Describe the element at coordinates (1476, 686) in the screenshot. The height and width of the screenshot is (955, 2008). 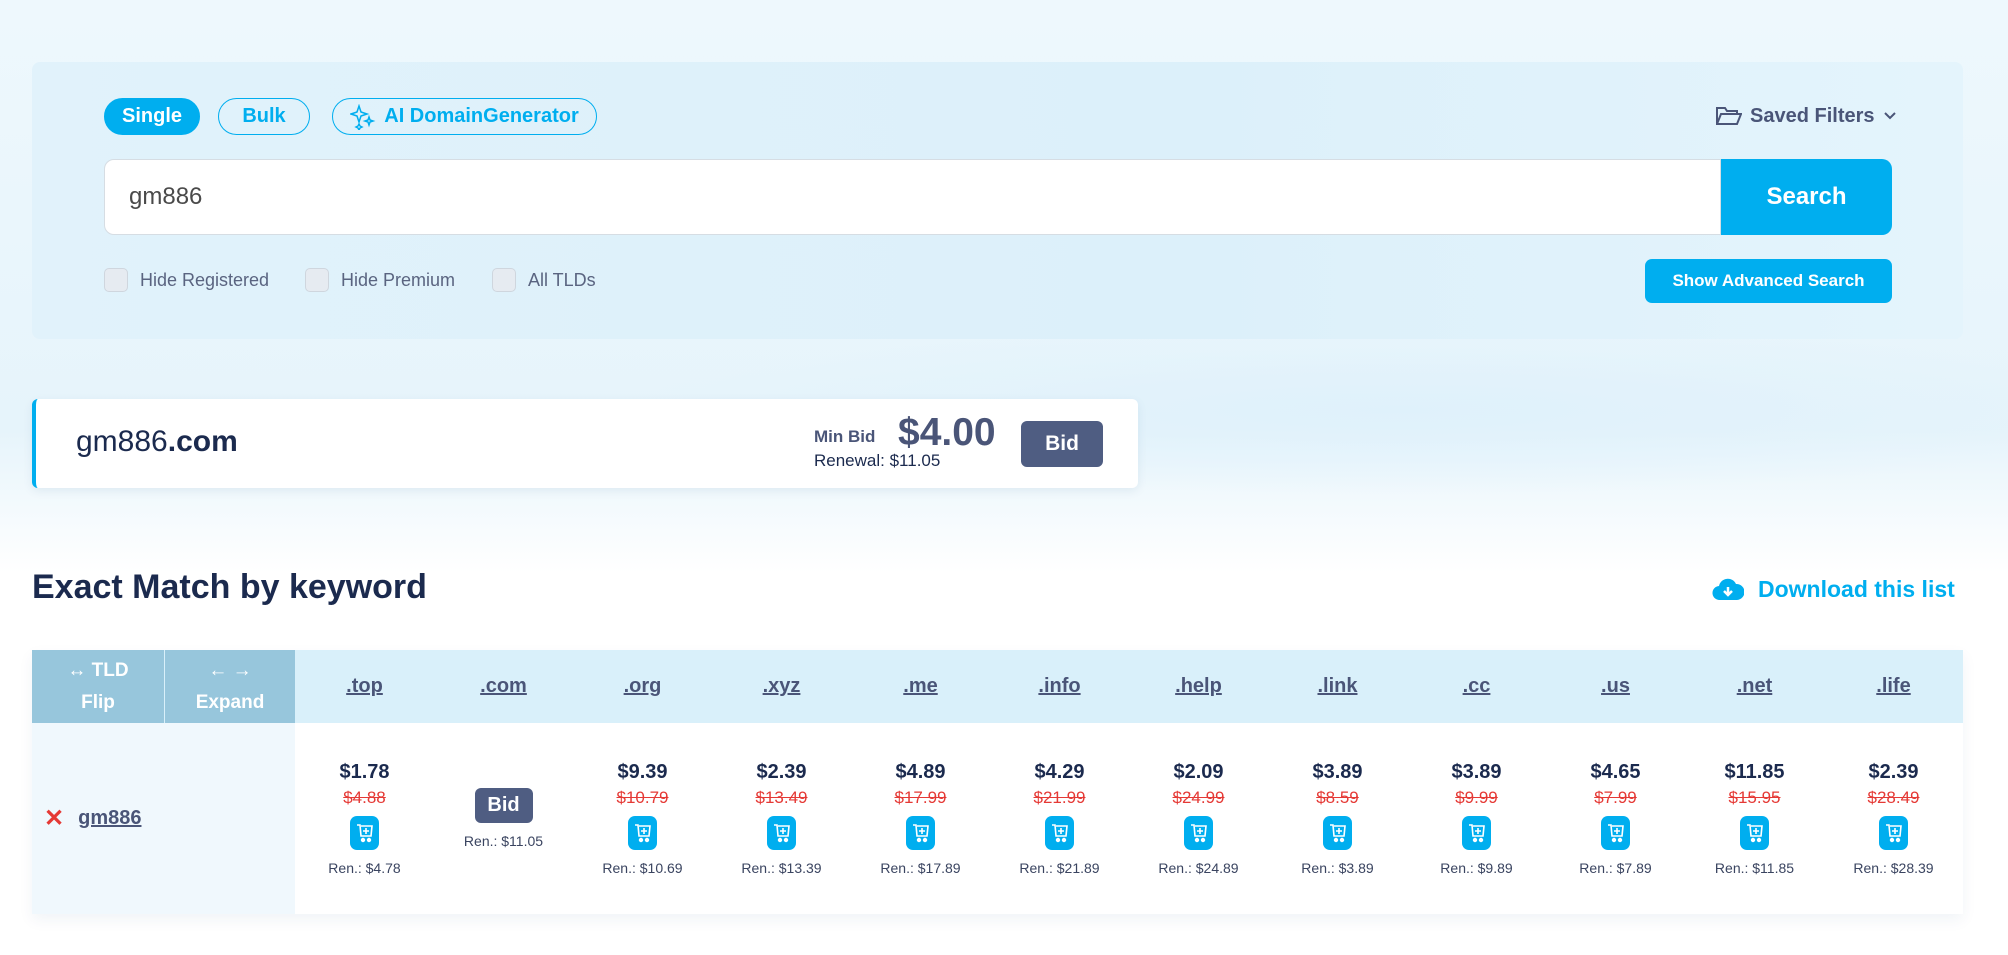
I see `tld-header-link: .cc` at that location.